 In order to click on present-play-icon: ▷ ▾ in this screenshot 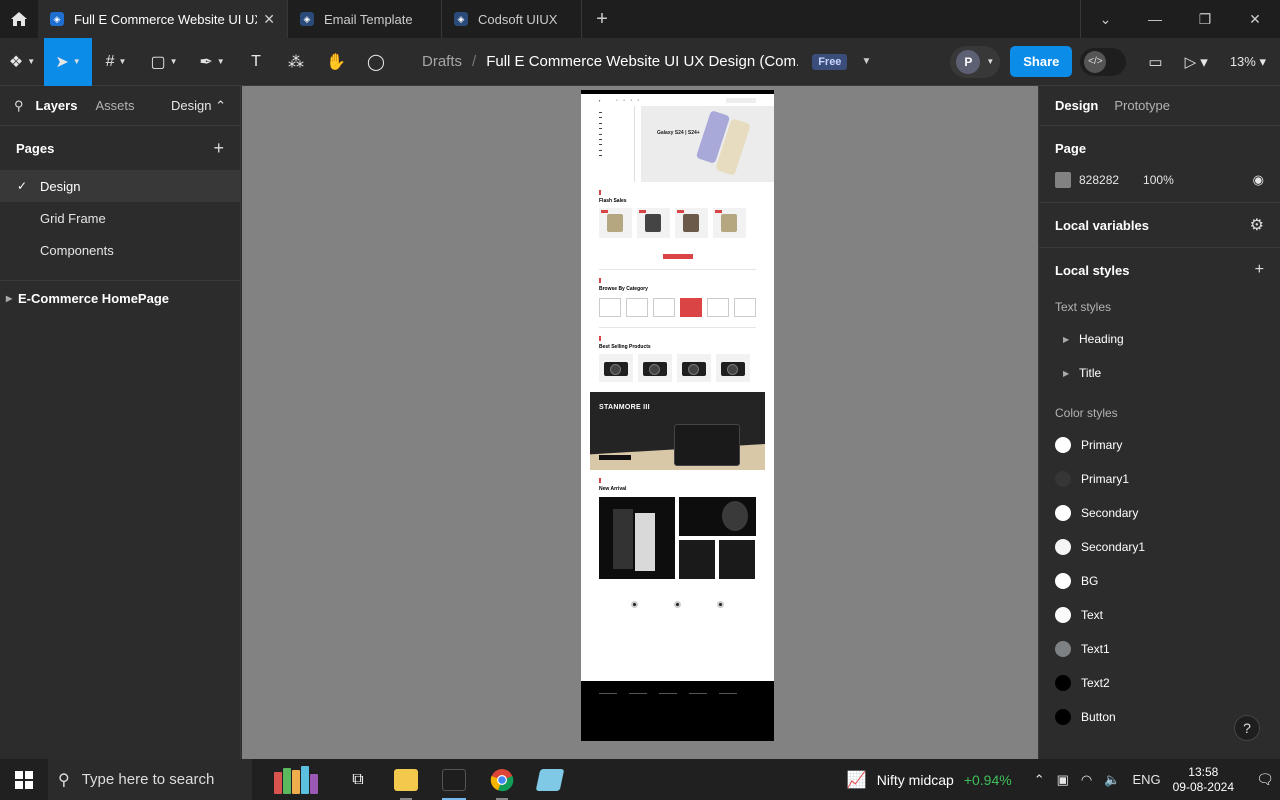, I will do `click(1196, 62)`.